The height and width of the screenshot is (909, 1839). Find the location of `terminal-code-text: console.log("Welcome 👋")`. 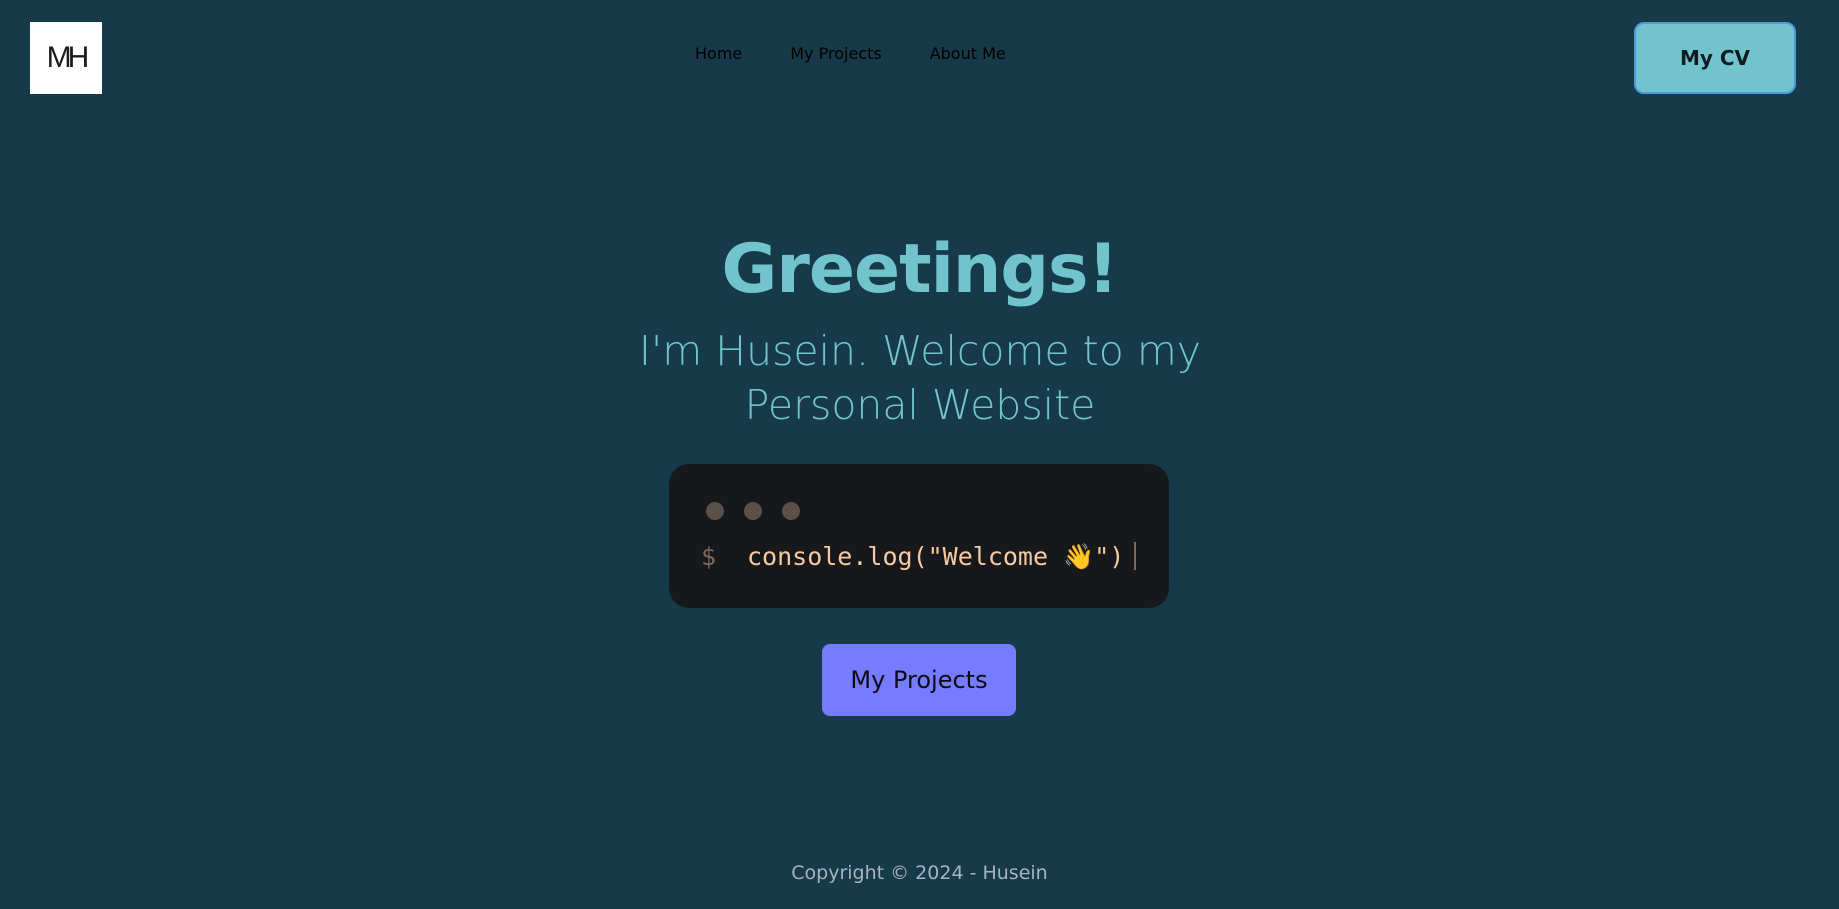

terminal-code-text: console.log("Welcome 👋") is located at coordinates (936, 556).